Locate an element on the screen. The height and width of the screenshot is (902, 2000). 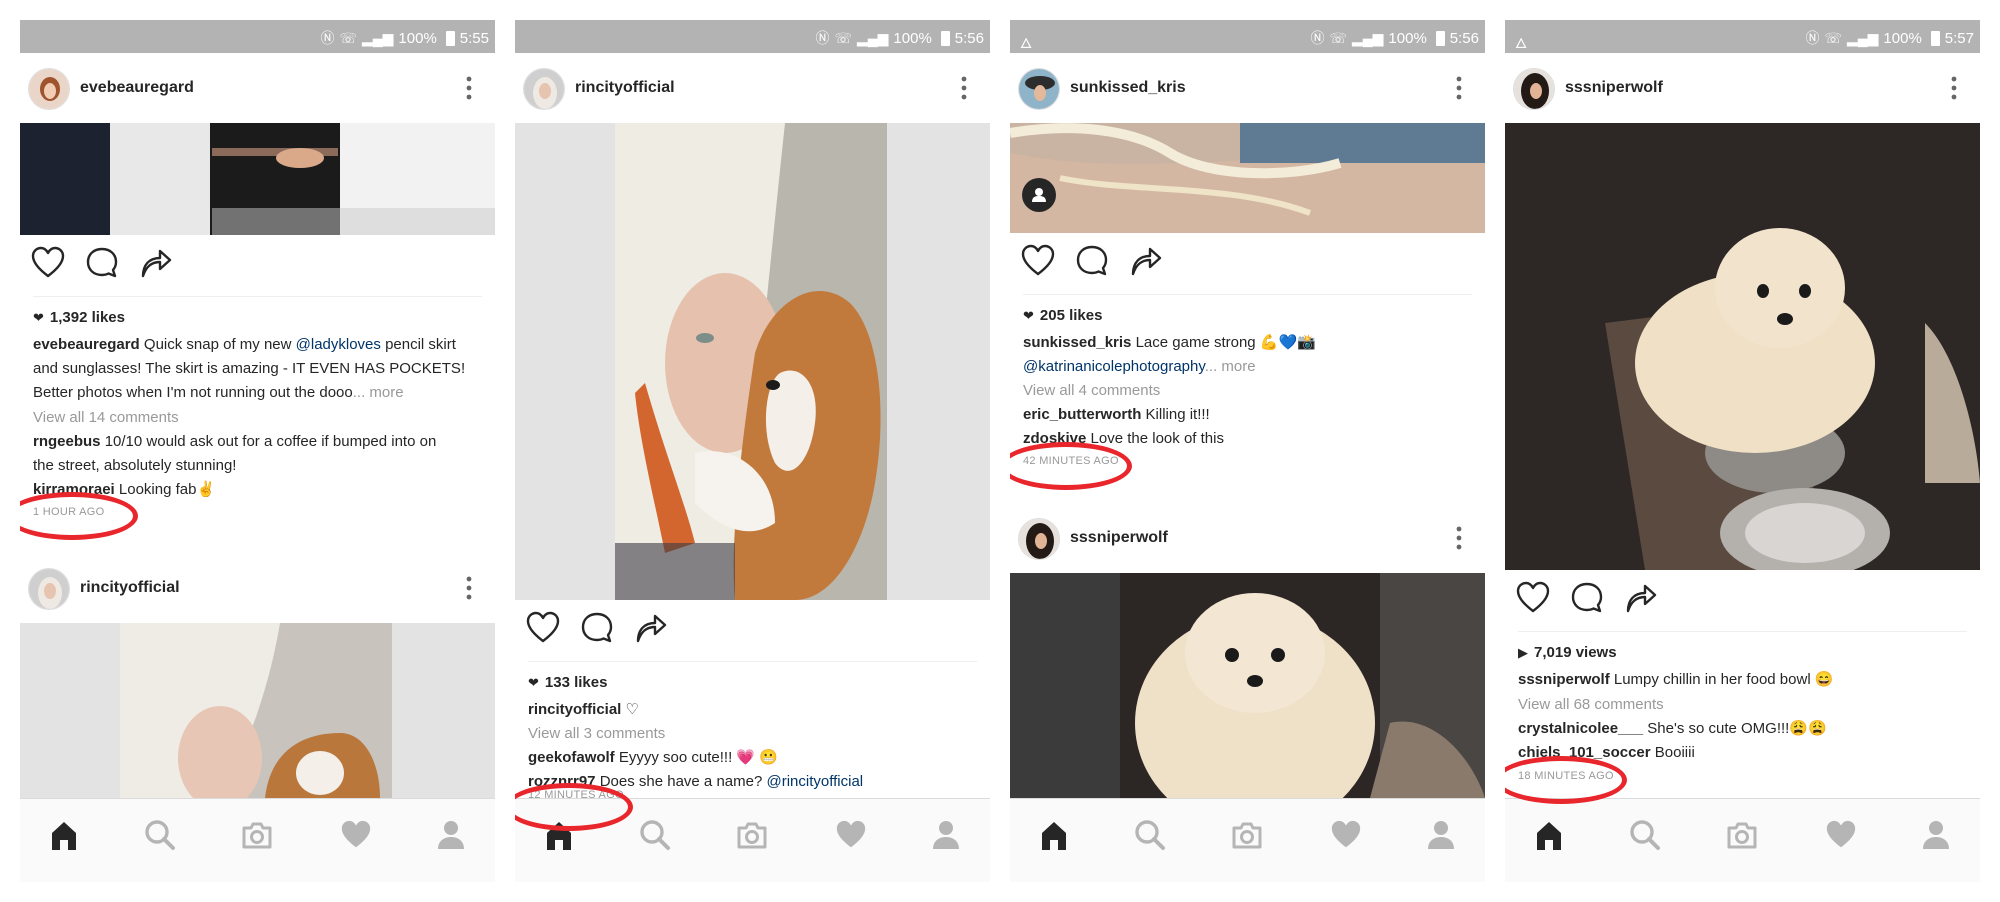
bottom-nav is located at coordinates (752, 840).